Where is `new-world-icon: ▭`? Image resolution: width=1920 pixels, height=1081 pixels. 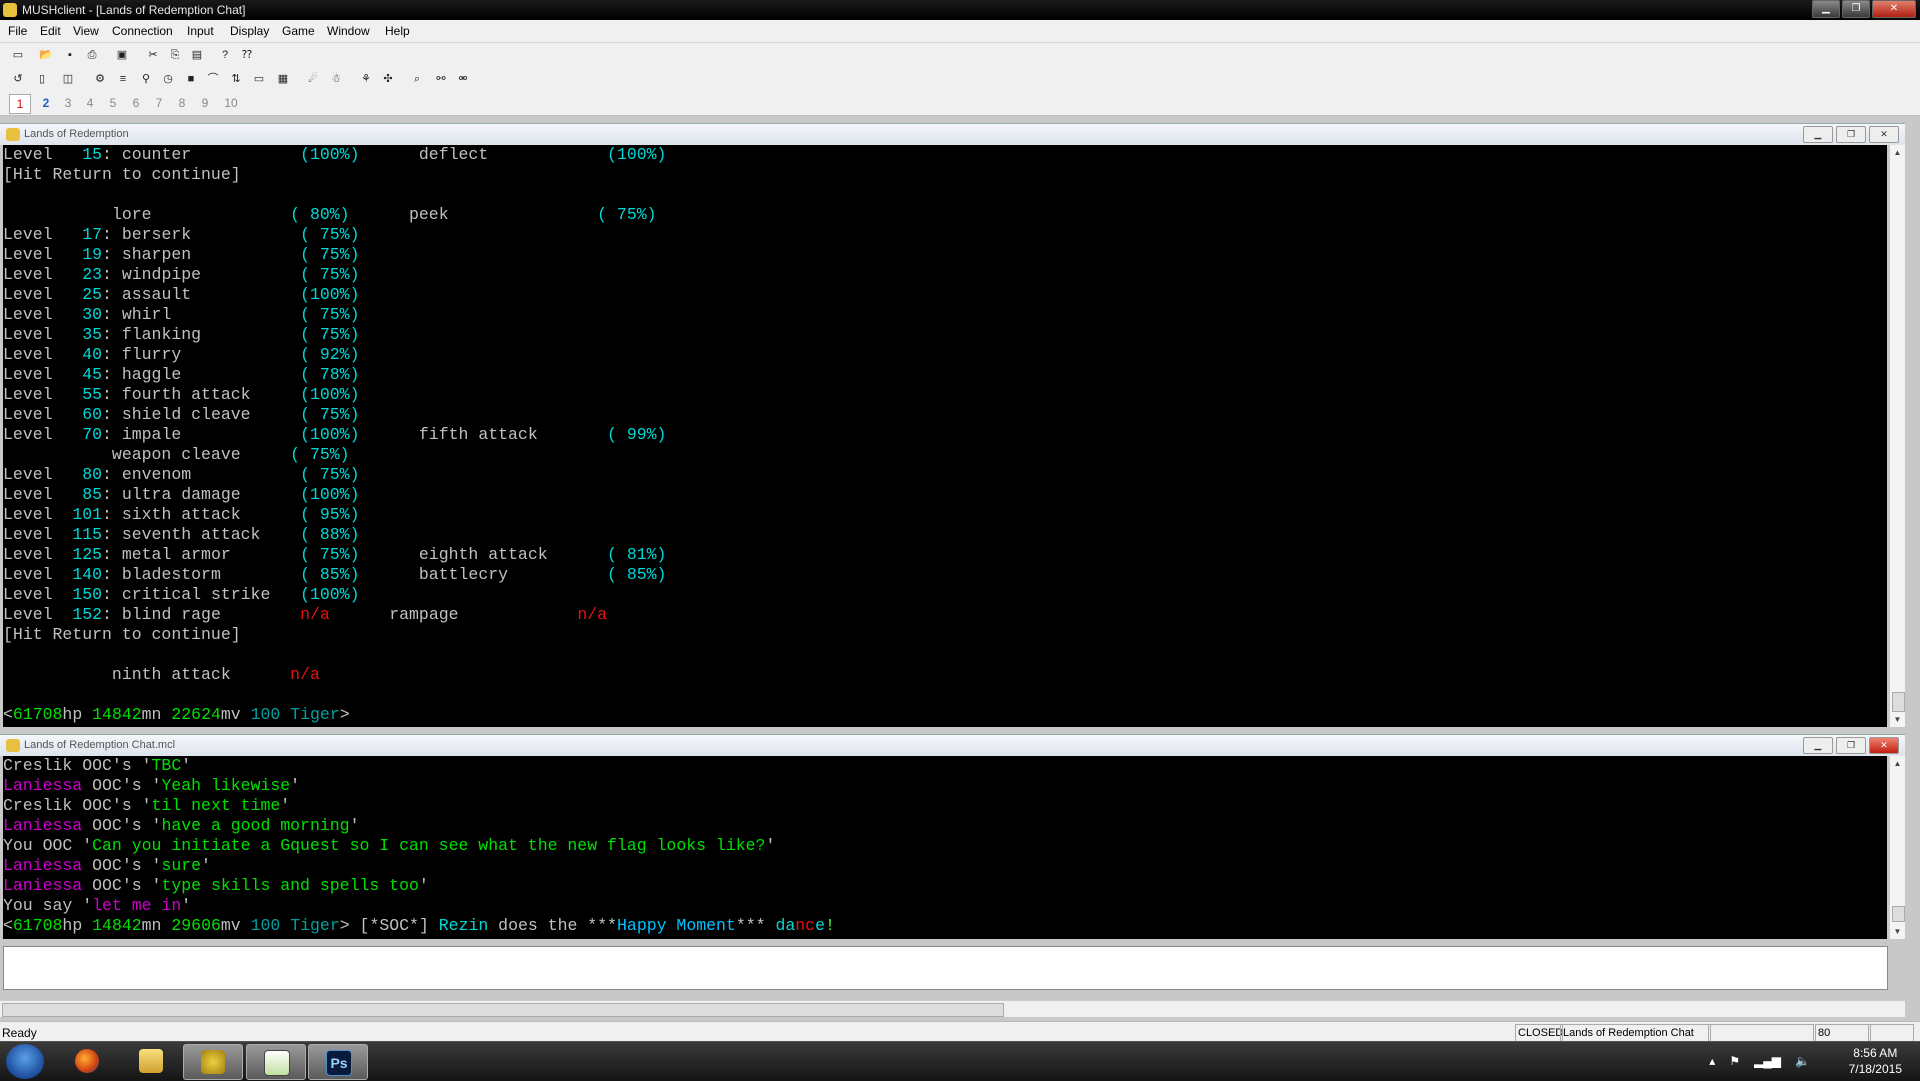
new-world-icon: ▭ is located at coordinates (18, 55).